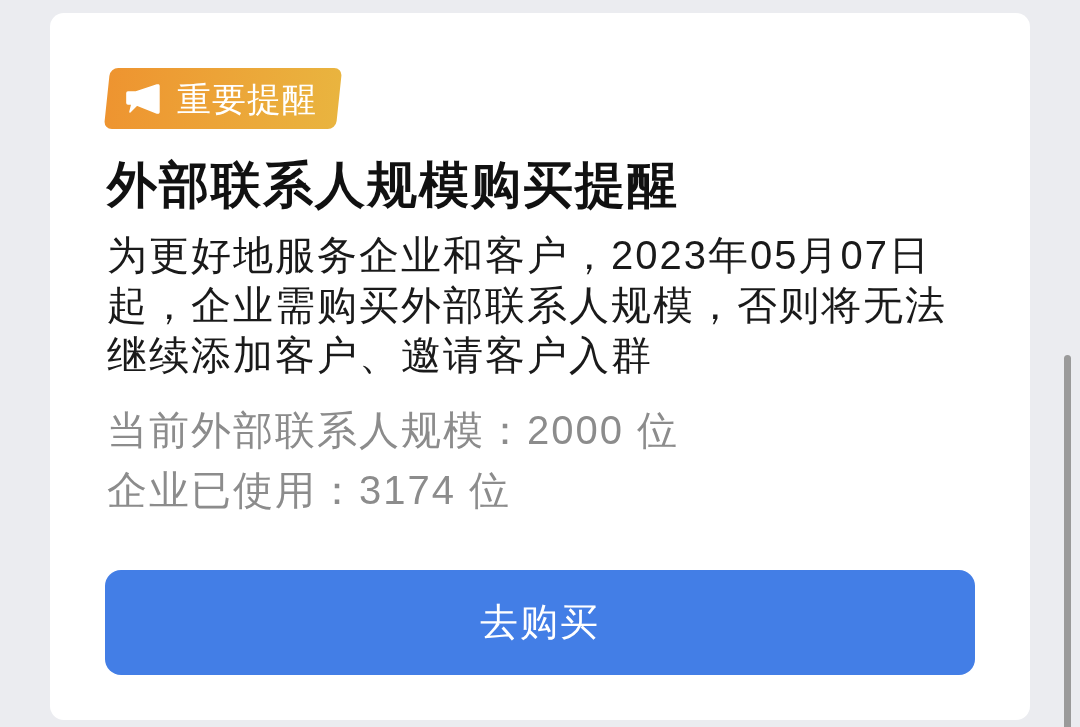 The height and width of the screenshot is (727, 1080). What do you see at coordinates (393, 430) in the screenshot?
I see `usage-detail: 当前外部联系人规模：2000 位` at bounding box center [393, 430].